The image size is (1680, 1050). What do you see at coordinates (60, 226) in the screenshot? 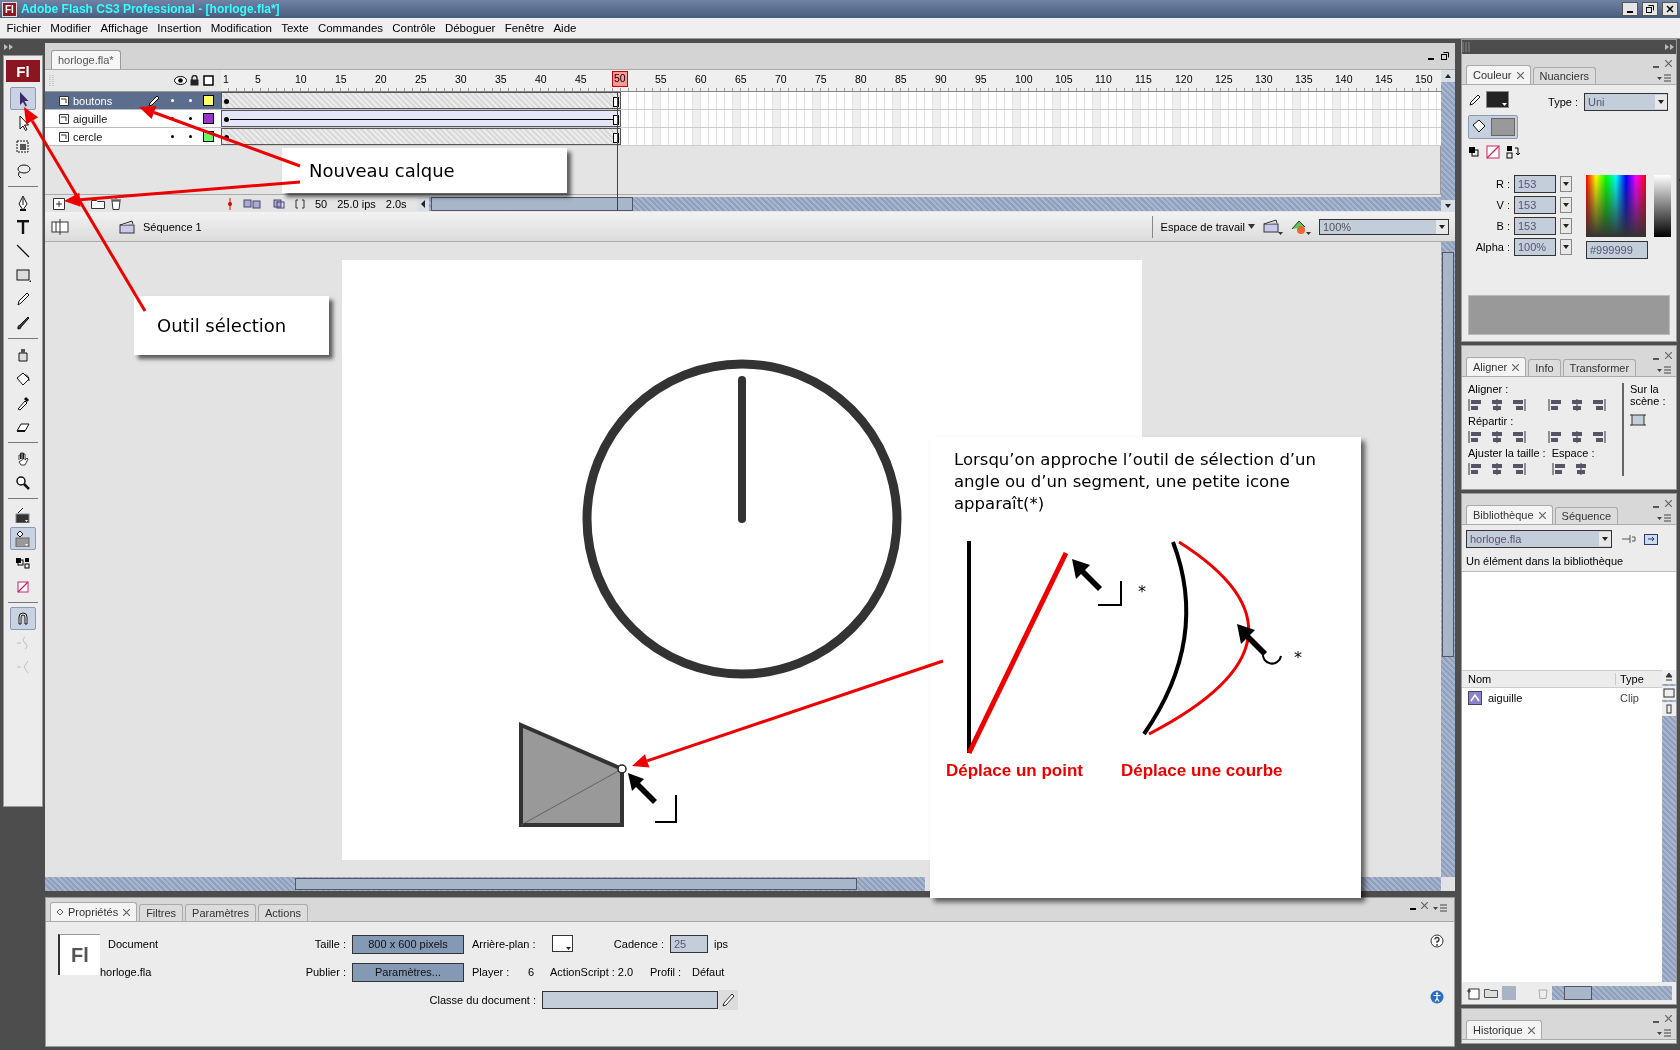
I see `timeline-toggle-icon` at bounding box center [60, 226].